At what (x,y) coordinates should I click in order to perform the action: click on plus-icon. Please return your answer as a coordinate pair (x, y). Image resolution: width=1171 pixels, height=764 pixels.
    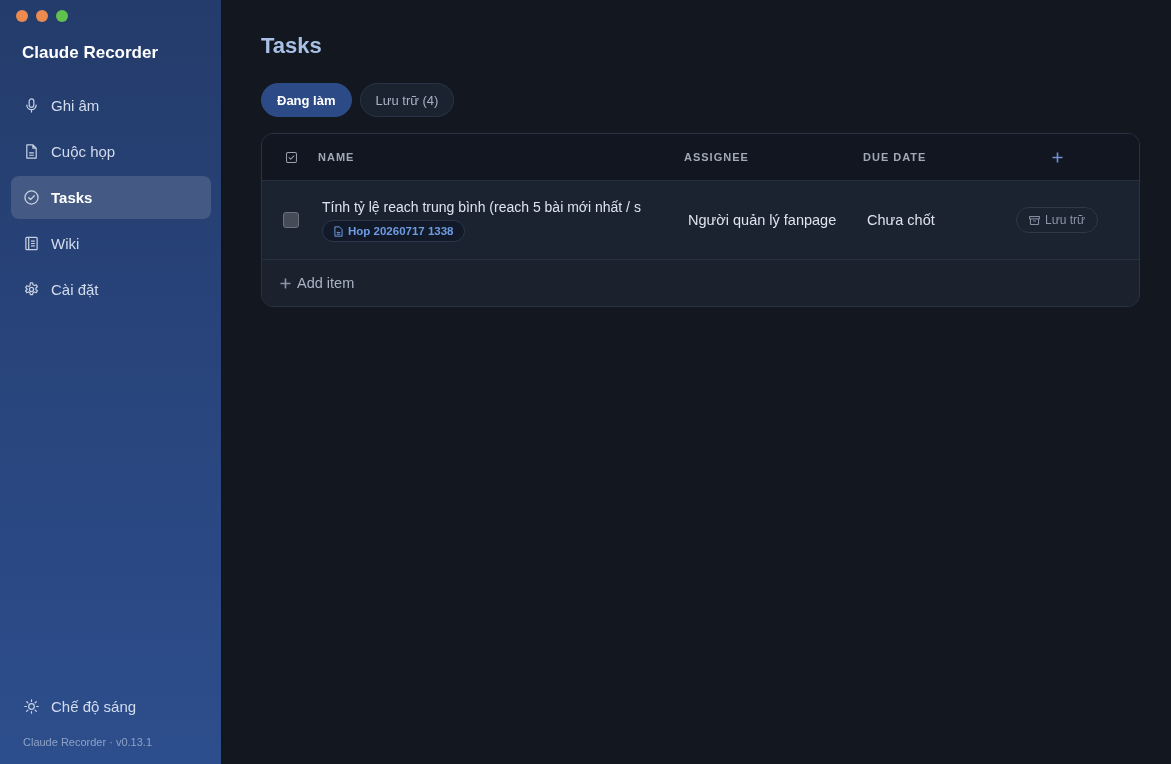
    Looking at the image, I should click on (285, 283).